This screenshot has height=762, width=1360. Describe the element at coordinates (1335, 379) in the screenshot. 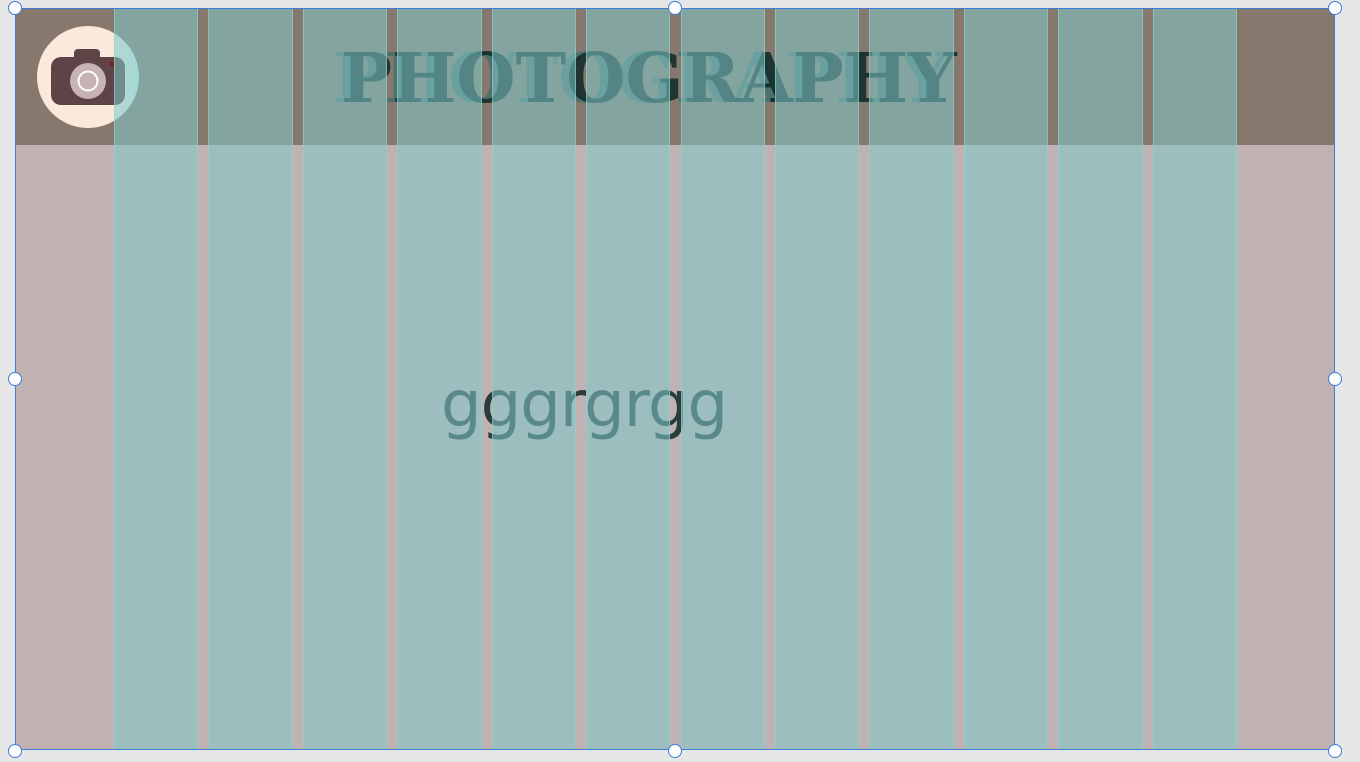

I see `resize-handle-middle-right` at that location.